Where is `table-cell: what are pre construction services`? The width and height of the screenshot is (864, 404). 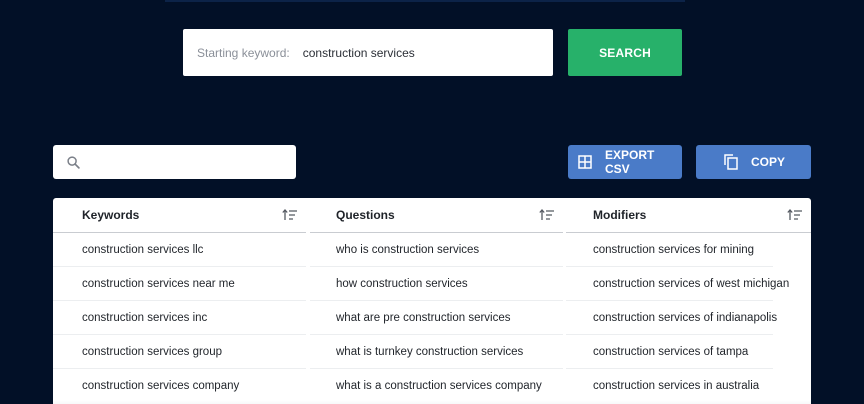
table-cell: what are pre construction services is located at coordinates (436, 318).